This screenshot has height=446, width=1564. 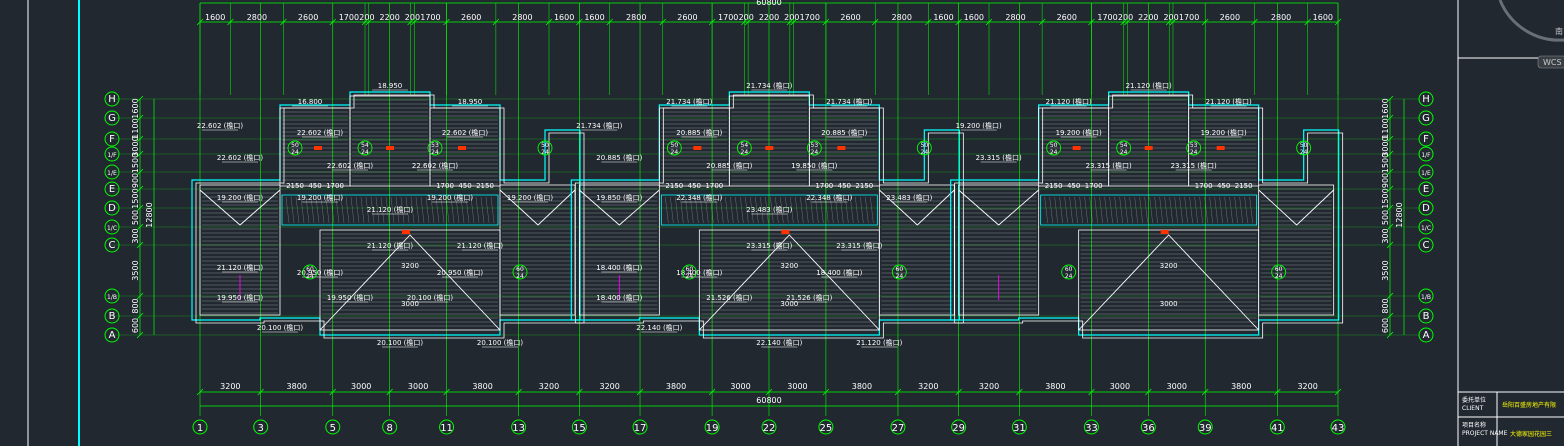 I want to click on left-dim-text: 600, so click(x=135, y=325).